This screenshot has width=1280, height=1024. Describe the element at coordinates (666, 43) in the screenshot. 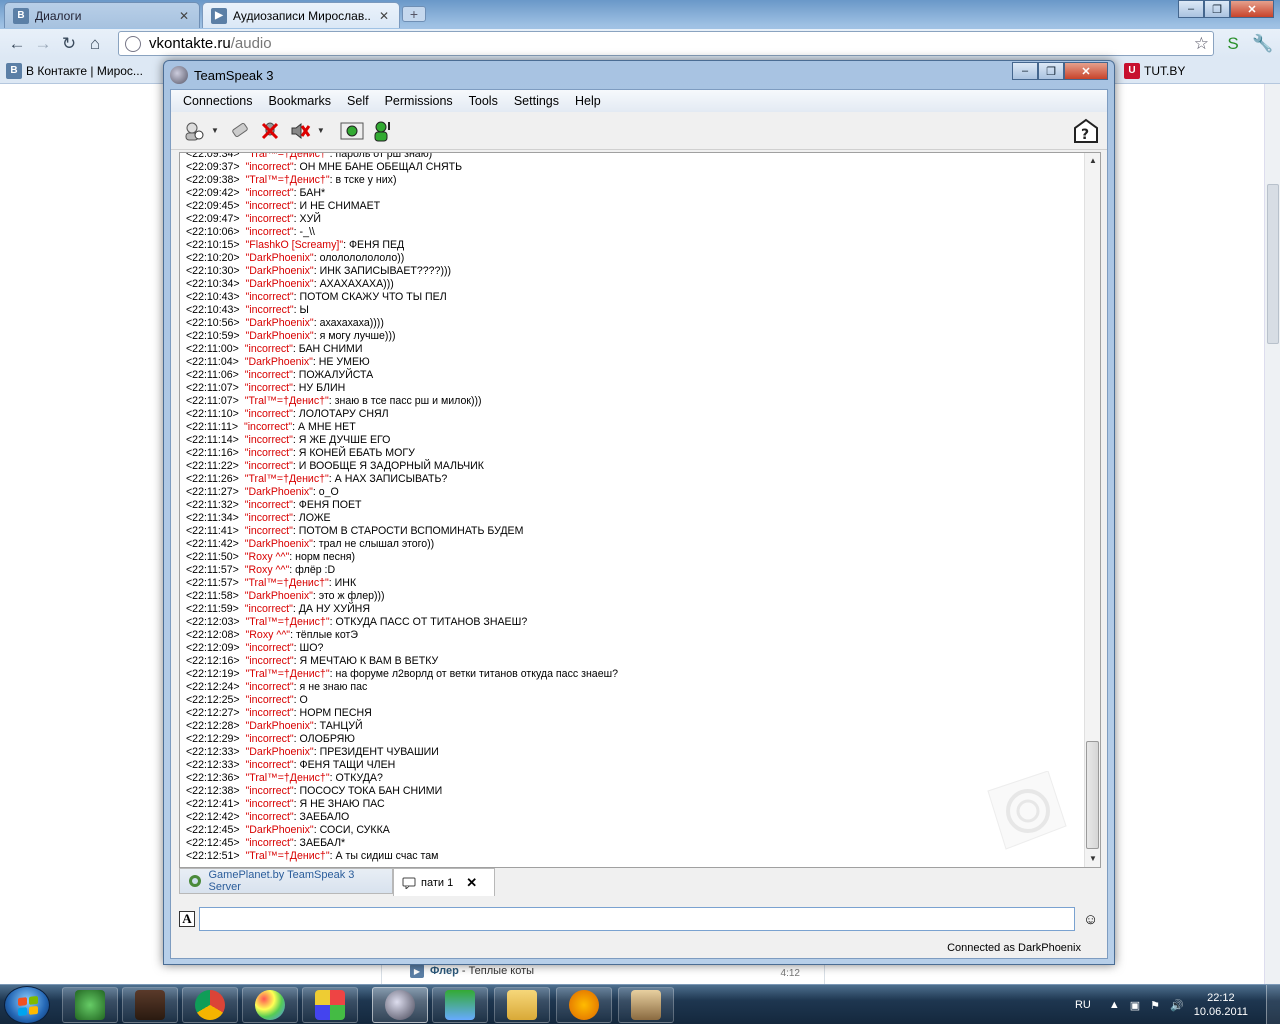

I see `address-bar: vkontakte.ru/audio ☆` at that location.